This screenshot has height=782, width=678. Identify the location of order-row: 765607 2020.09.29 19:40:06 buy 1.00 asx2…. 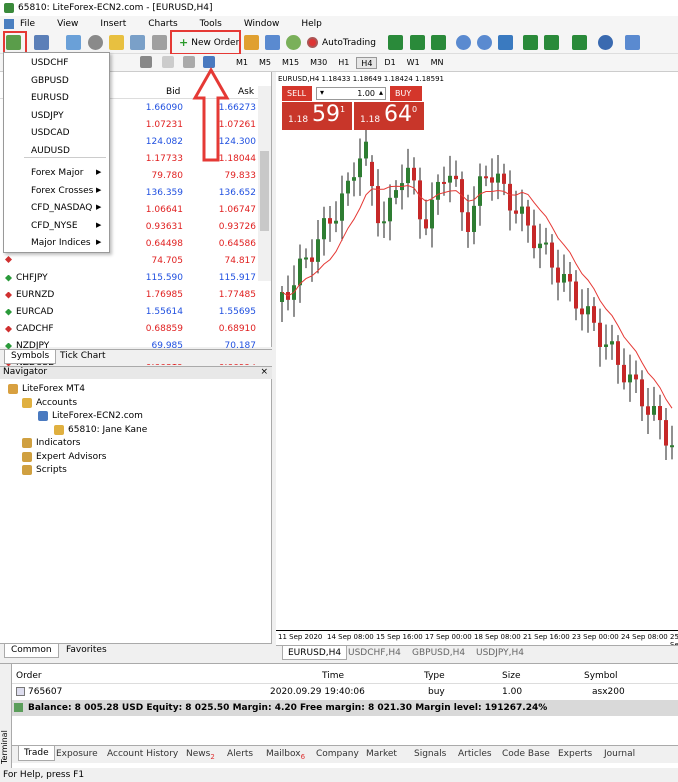
(345, 692).